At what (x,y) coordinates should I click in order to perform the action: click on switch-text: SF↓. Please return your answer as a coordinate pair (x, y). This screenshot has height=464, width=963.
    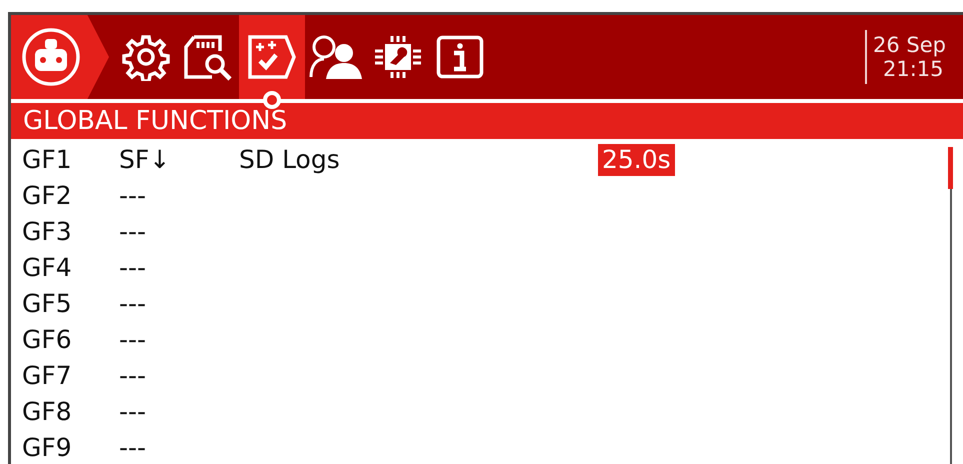
    Looking at the image, I should click on (144, 159).